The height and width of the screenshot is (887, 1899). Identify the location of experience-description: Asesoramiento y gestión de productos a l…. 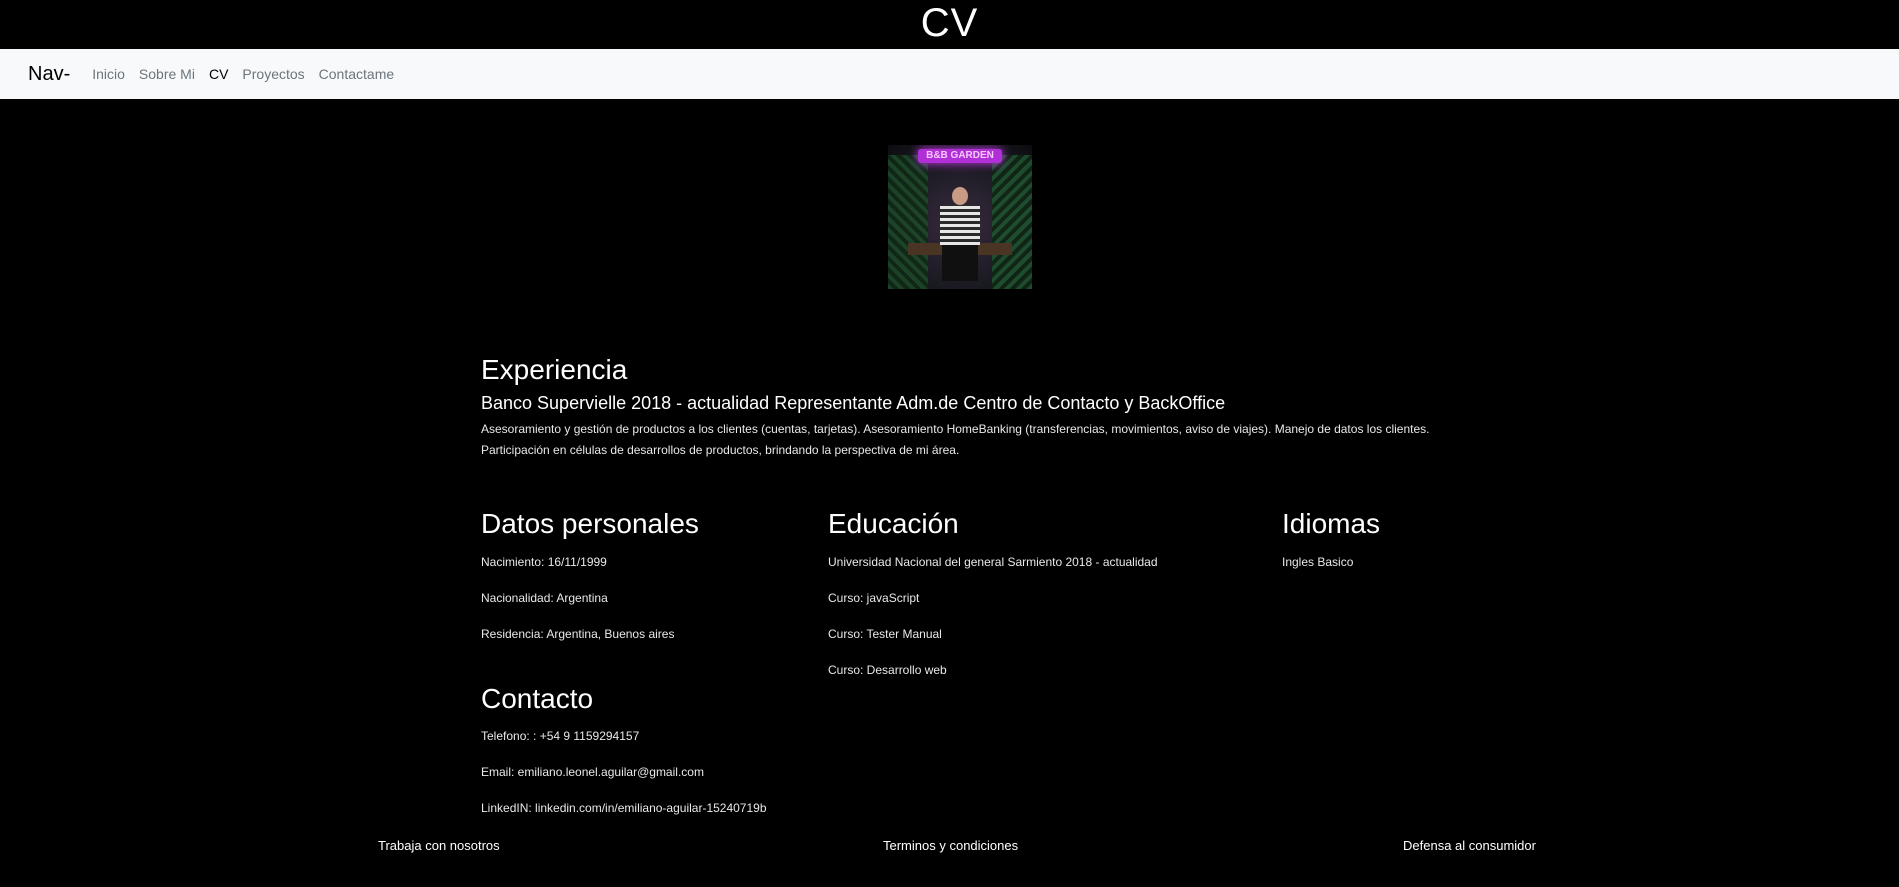
(955, 439).